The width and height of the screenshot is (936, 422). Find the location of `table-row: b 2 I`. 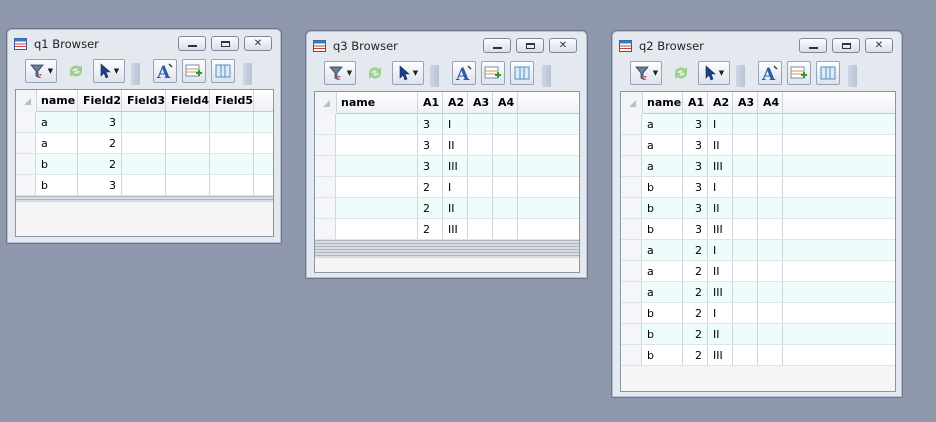

table-row: b 2 I is located at coordinates (758, 313).